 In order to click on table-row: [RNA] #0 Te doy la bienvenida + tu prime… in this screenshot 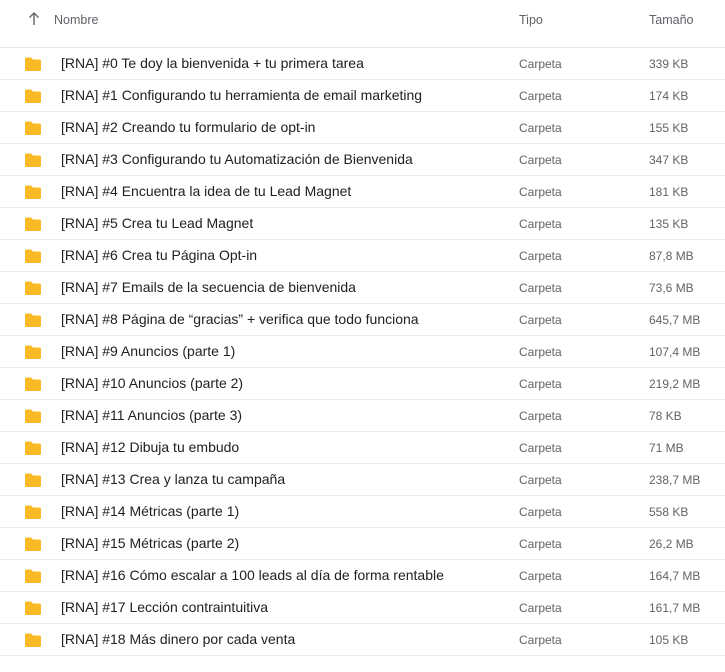, I will do `click(362, 64)`.